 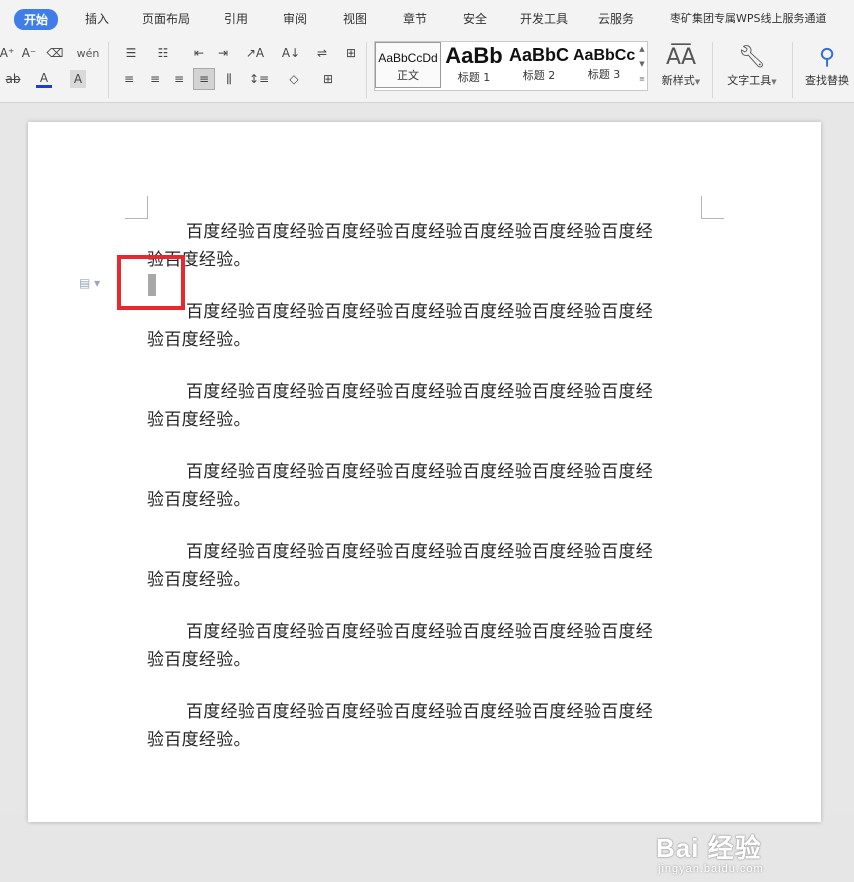 What do you see at coordinates (752, 57) in the screenshot?
I see `wrench-icon: 🔧︎` at bounding box center [752, 57].